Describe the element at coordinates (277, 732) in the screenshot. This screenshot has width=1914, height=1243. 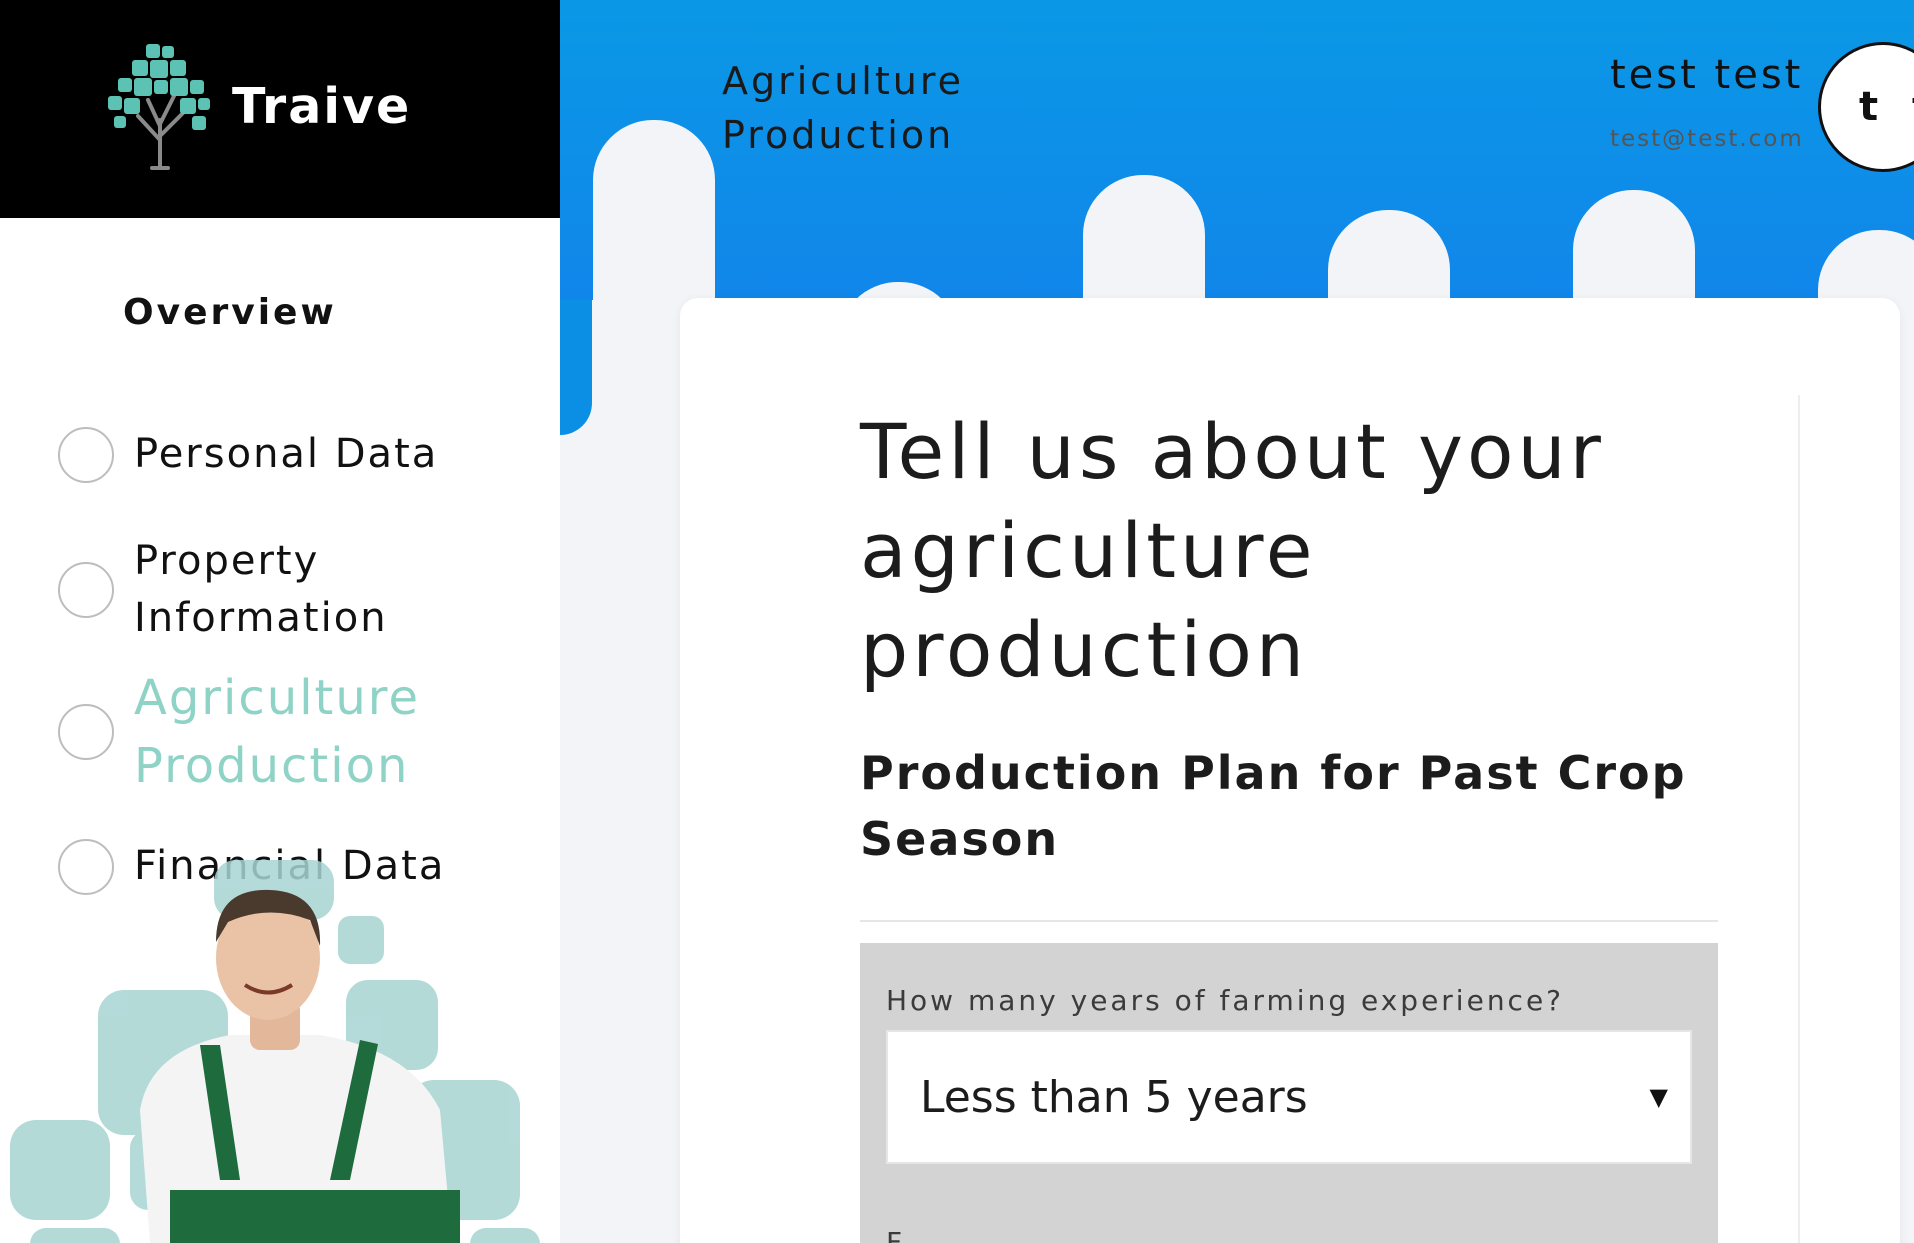
I see `step-label: Agriculture Production` at that location.